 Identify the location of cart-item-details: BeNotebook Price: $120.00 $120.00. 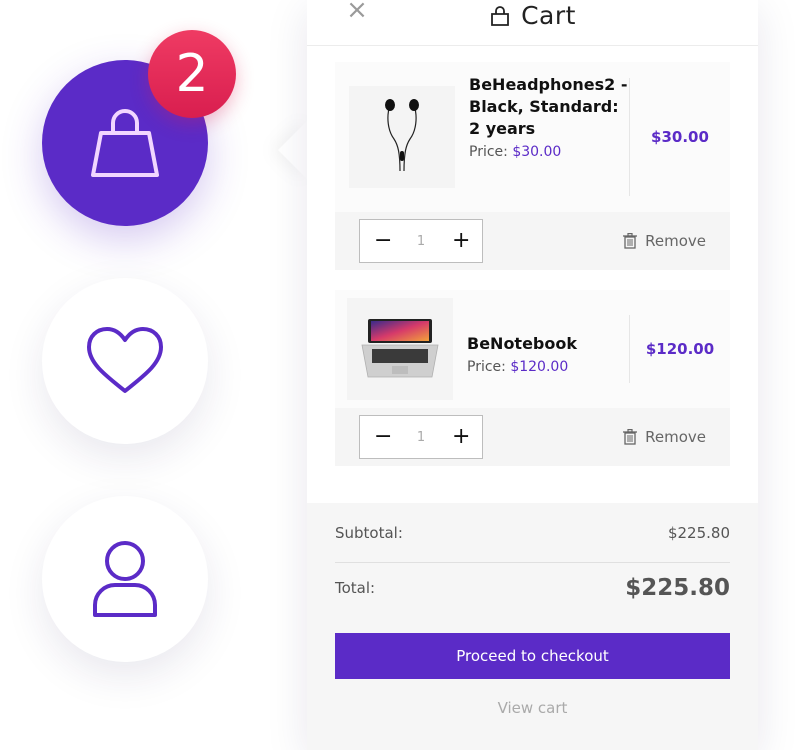
(532, 349).